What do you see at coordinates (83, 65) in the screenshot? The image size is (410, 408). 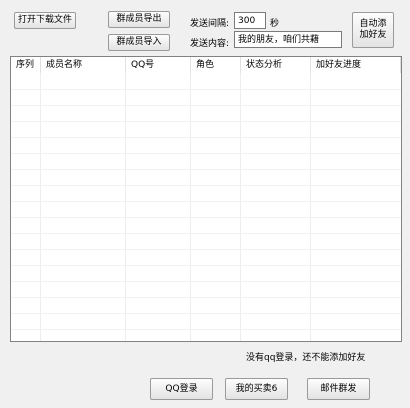 I see `column-header: 成员名称` at bounding box center [83, 65].